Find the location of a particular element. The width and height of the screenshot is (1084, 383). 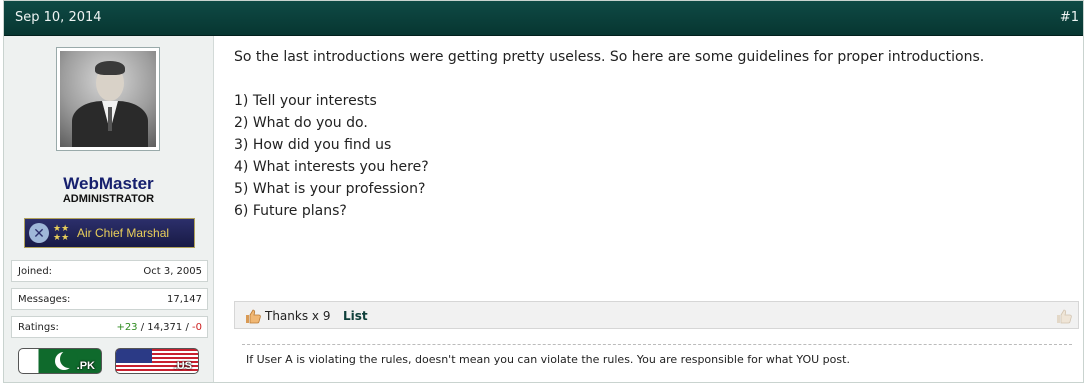

ratings-value: +23 / 14,371 / -0 is located at coordinates (159, 327).